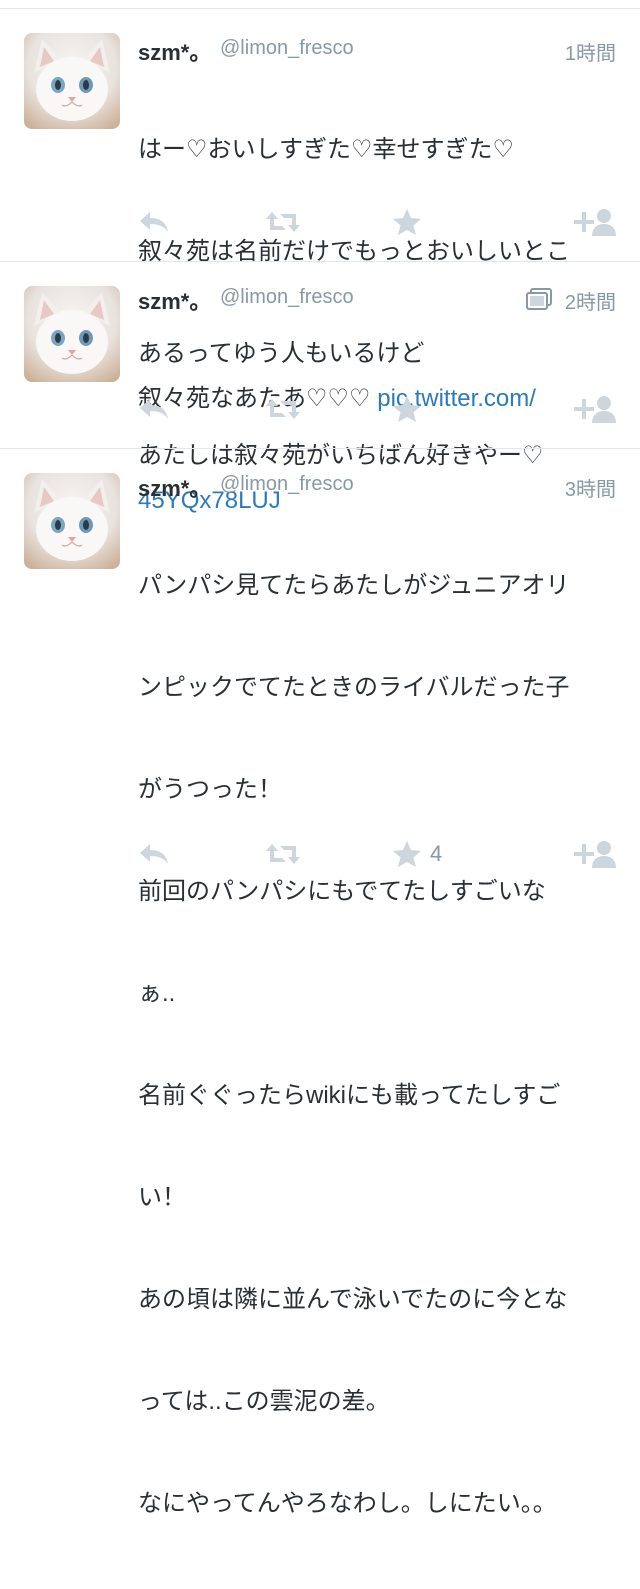  What do you see at coordinates (349, 1095) in the screenshot?
I see `tweet-text-line: 名前ぐぐったらwikiにも載ってたしすご` at bounding box center [349, 1095].